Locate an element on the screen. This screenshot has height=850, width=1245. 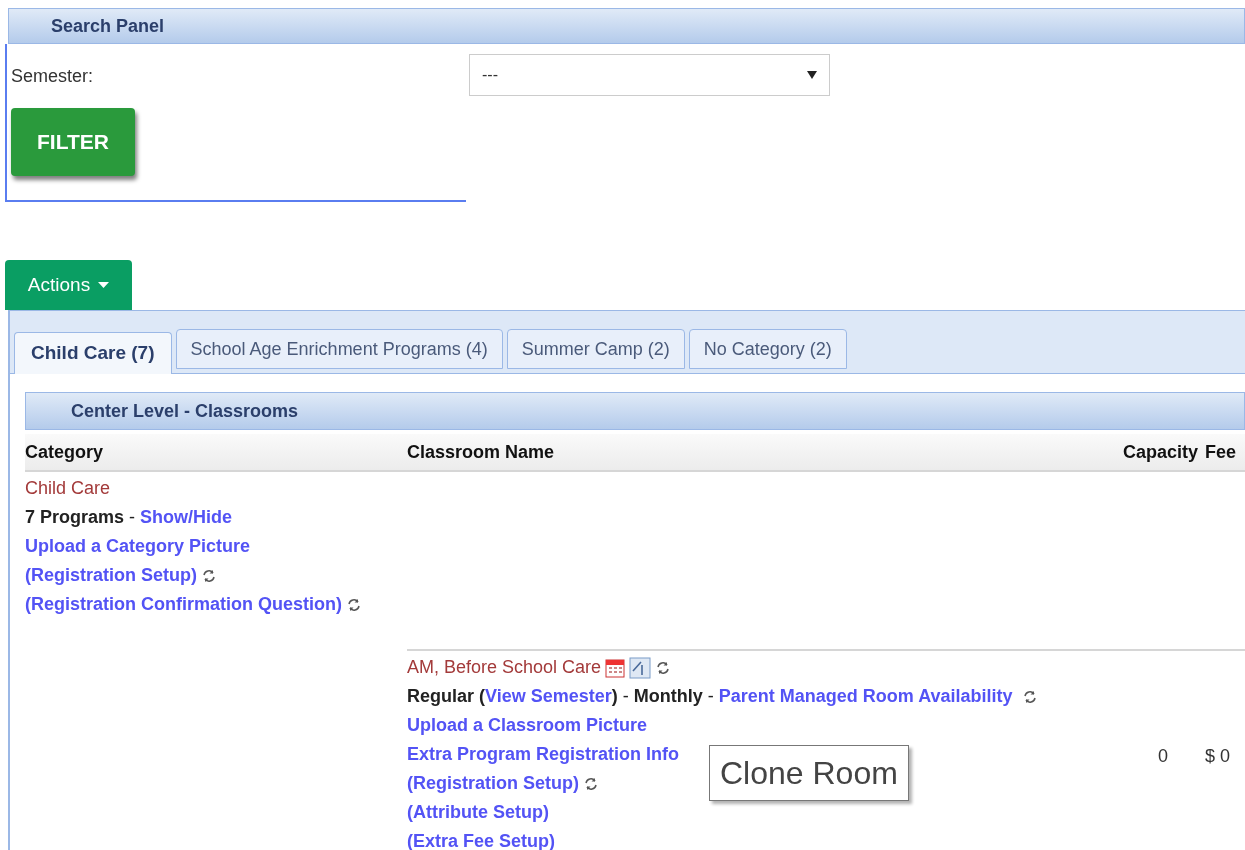
setup-link: Upload a Classroom Picture is located at coordinates (527, 725).